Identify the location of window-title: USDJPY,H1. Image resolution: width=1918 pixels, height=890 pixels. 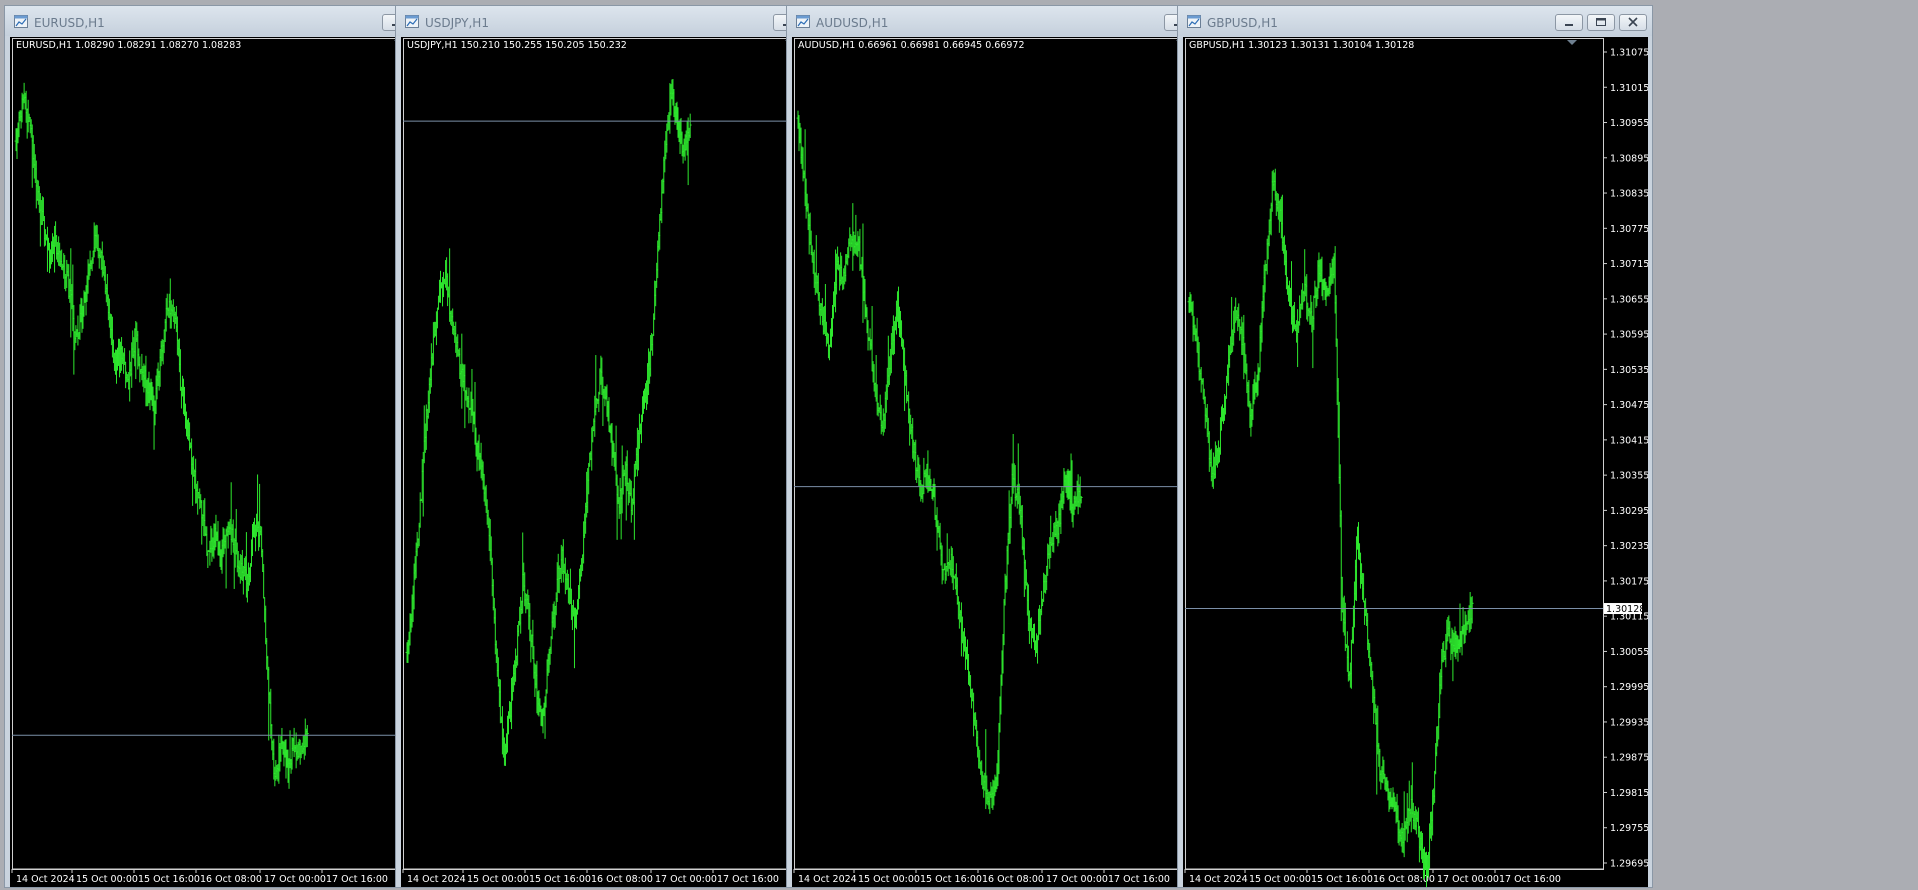
(457, 23).